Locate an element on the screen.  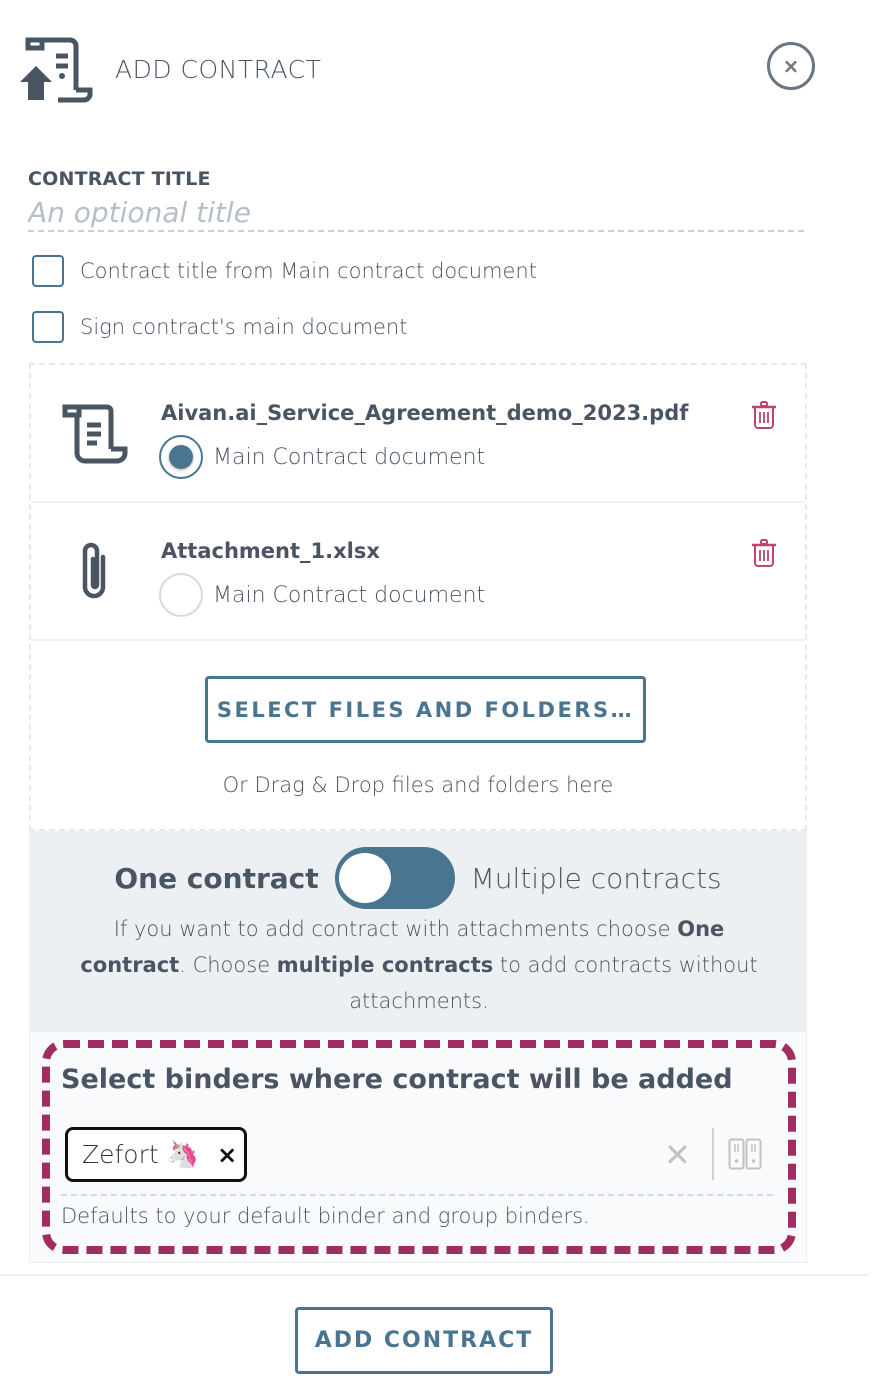
clear-binders-icon: ✕ is located at coordinates (677, 1155).